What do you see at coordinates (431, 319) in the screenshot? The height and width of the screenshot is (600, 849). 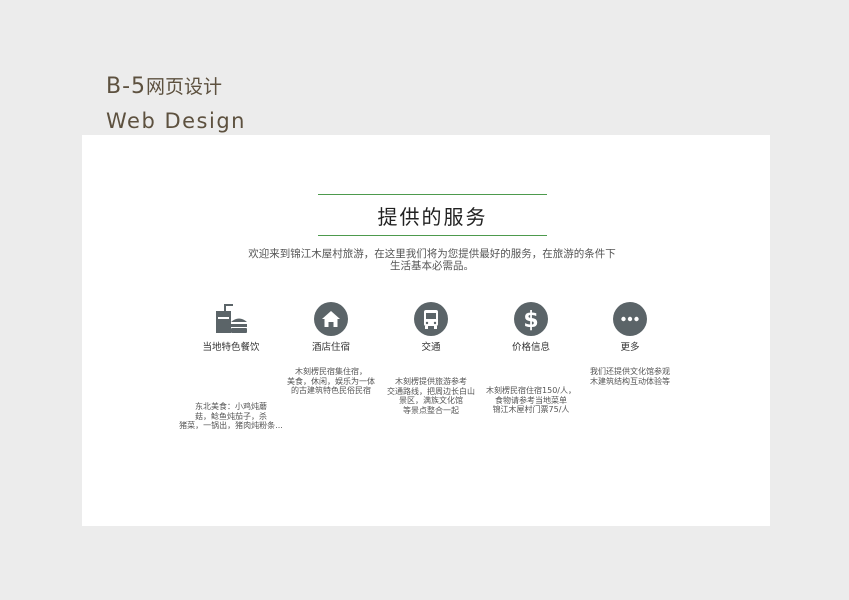 I see `bus-icon` at bounding box center [431, 319].